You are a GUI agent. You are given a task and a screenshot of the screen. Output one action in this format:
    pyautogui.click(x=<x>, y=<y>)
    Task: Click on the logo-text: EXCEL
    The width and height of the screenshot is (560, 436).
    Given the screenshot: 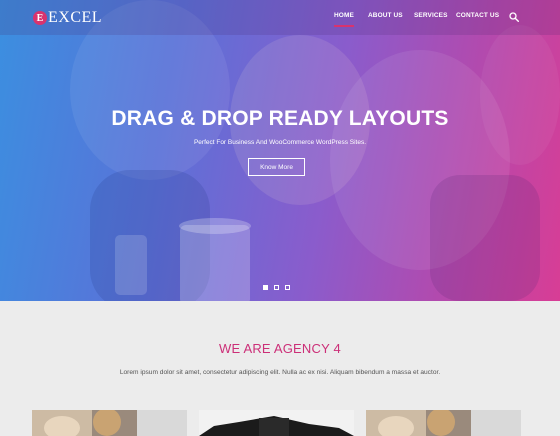 What is the action you would take?
    pyautogui.click(x=75, y=17)
    